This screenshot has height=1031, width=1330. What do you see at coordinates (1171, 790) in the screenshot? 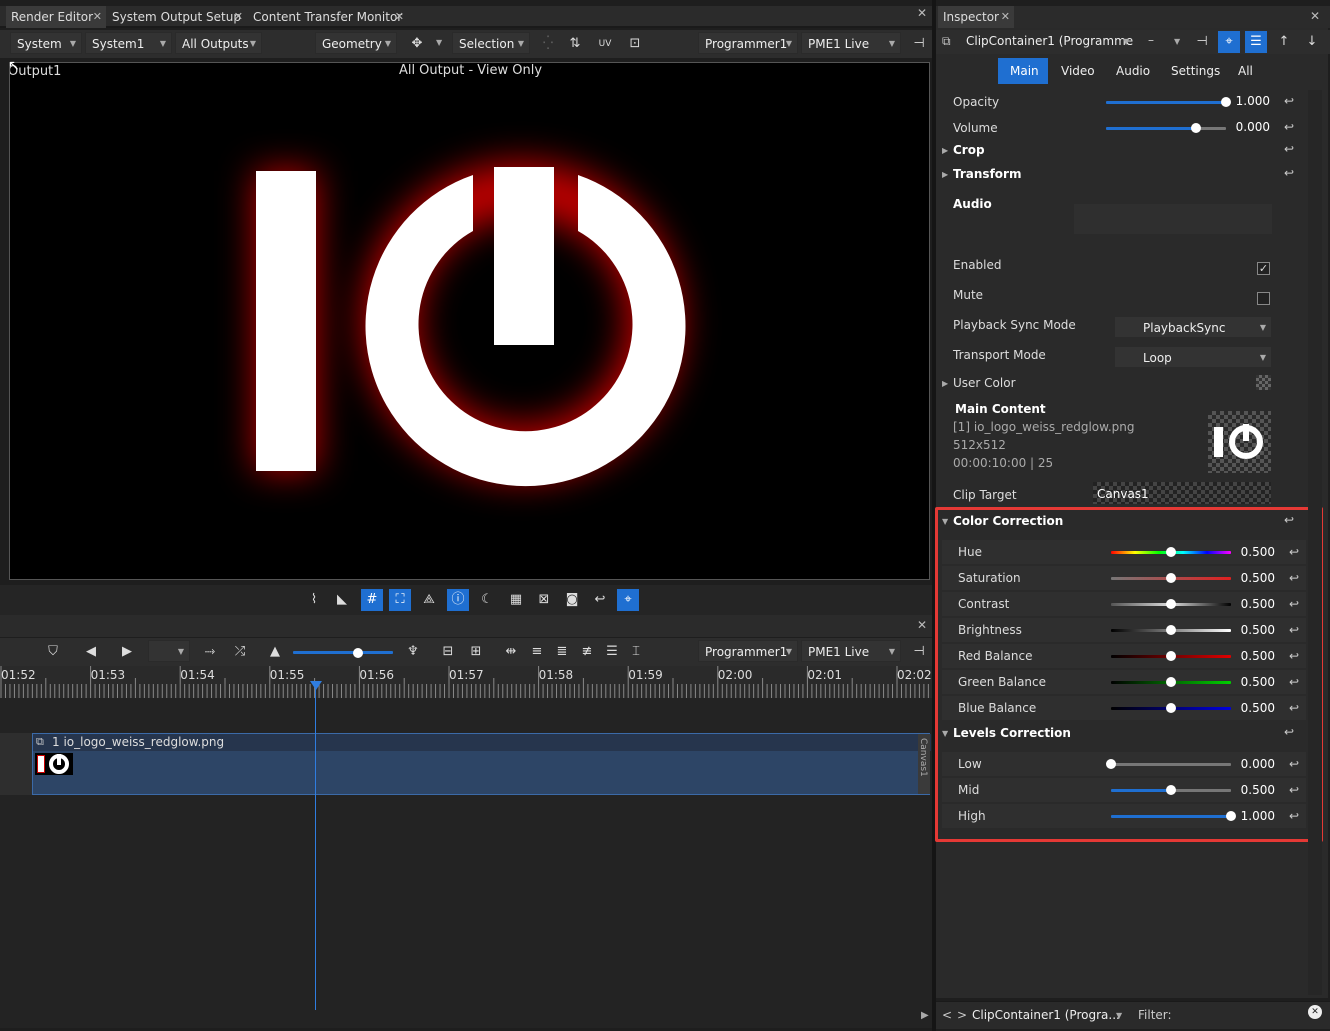
I see `levels-slider-knob` at bounding box center [1171, 790].